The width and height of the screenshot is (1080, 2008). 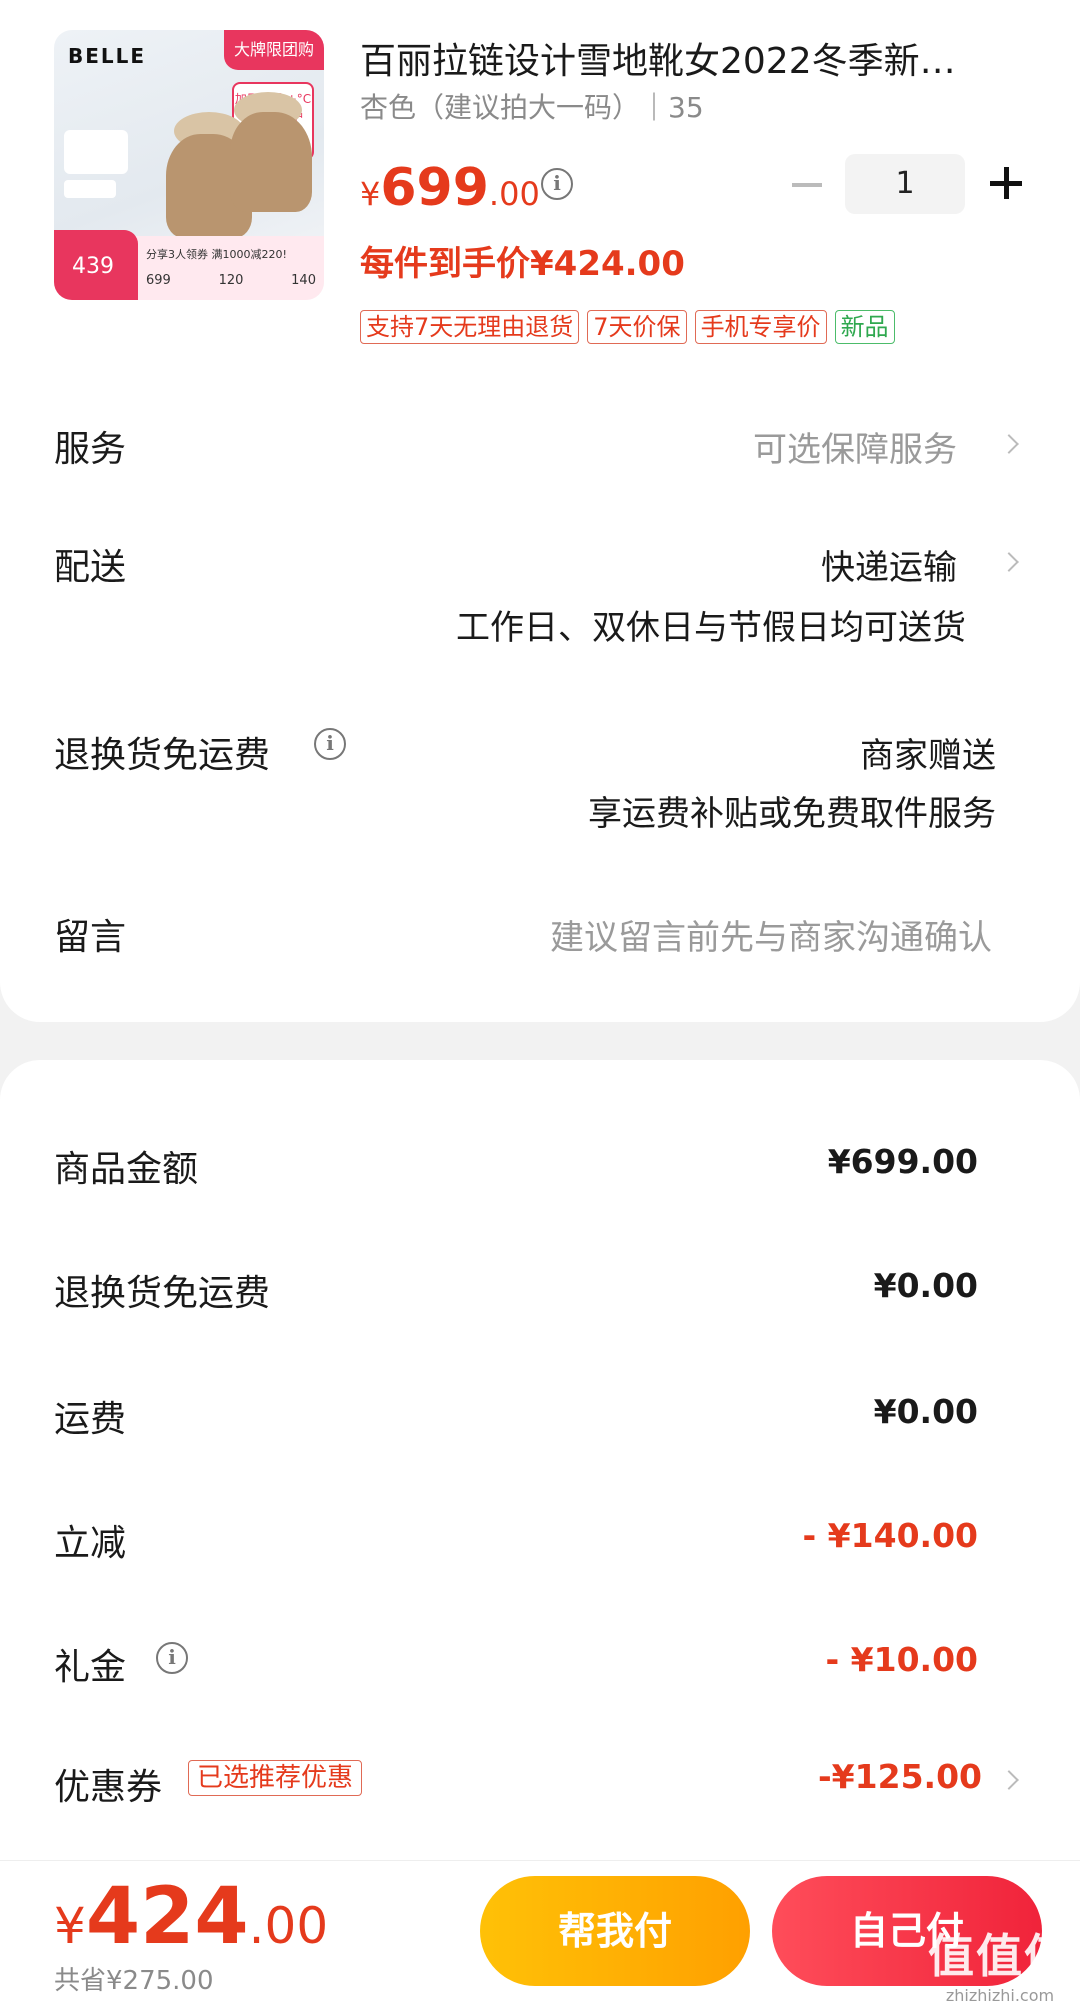 I want to click on summary-label-goods: 商品金额, so click(x=126, y=1169).